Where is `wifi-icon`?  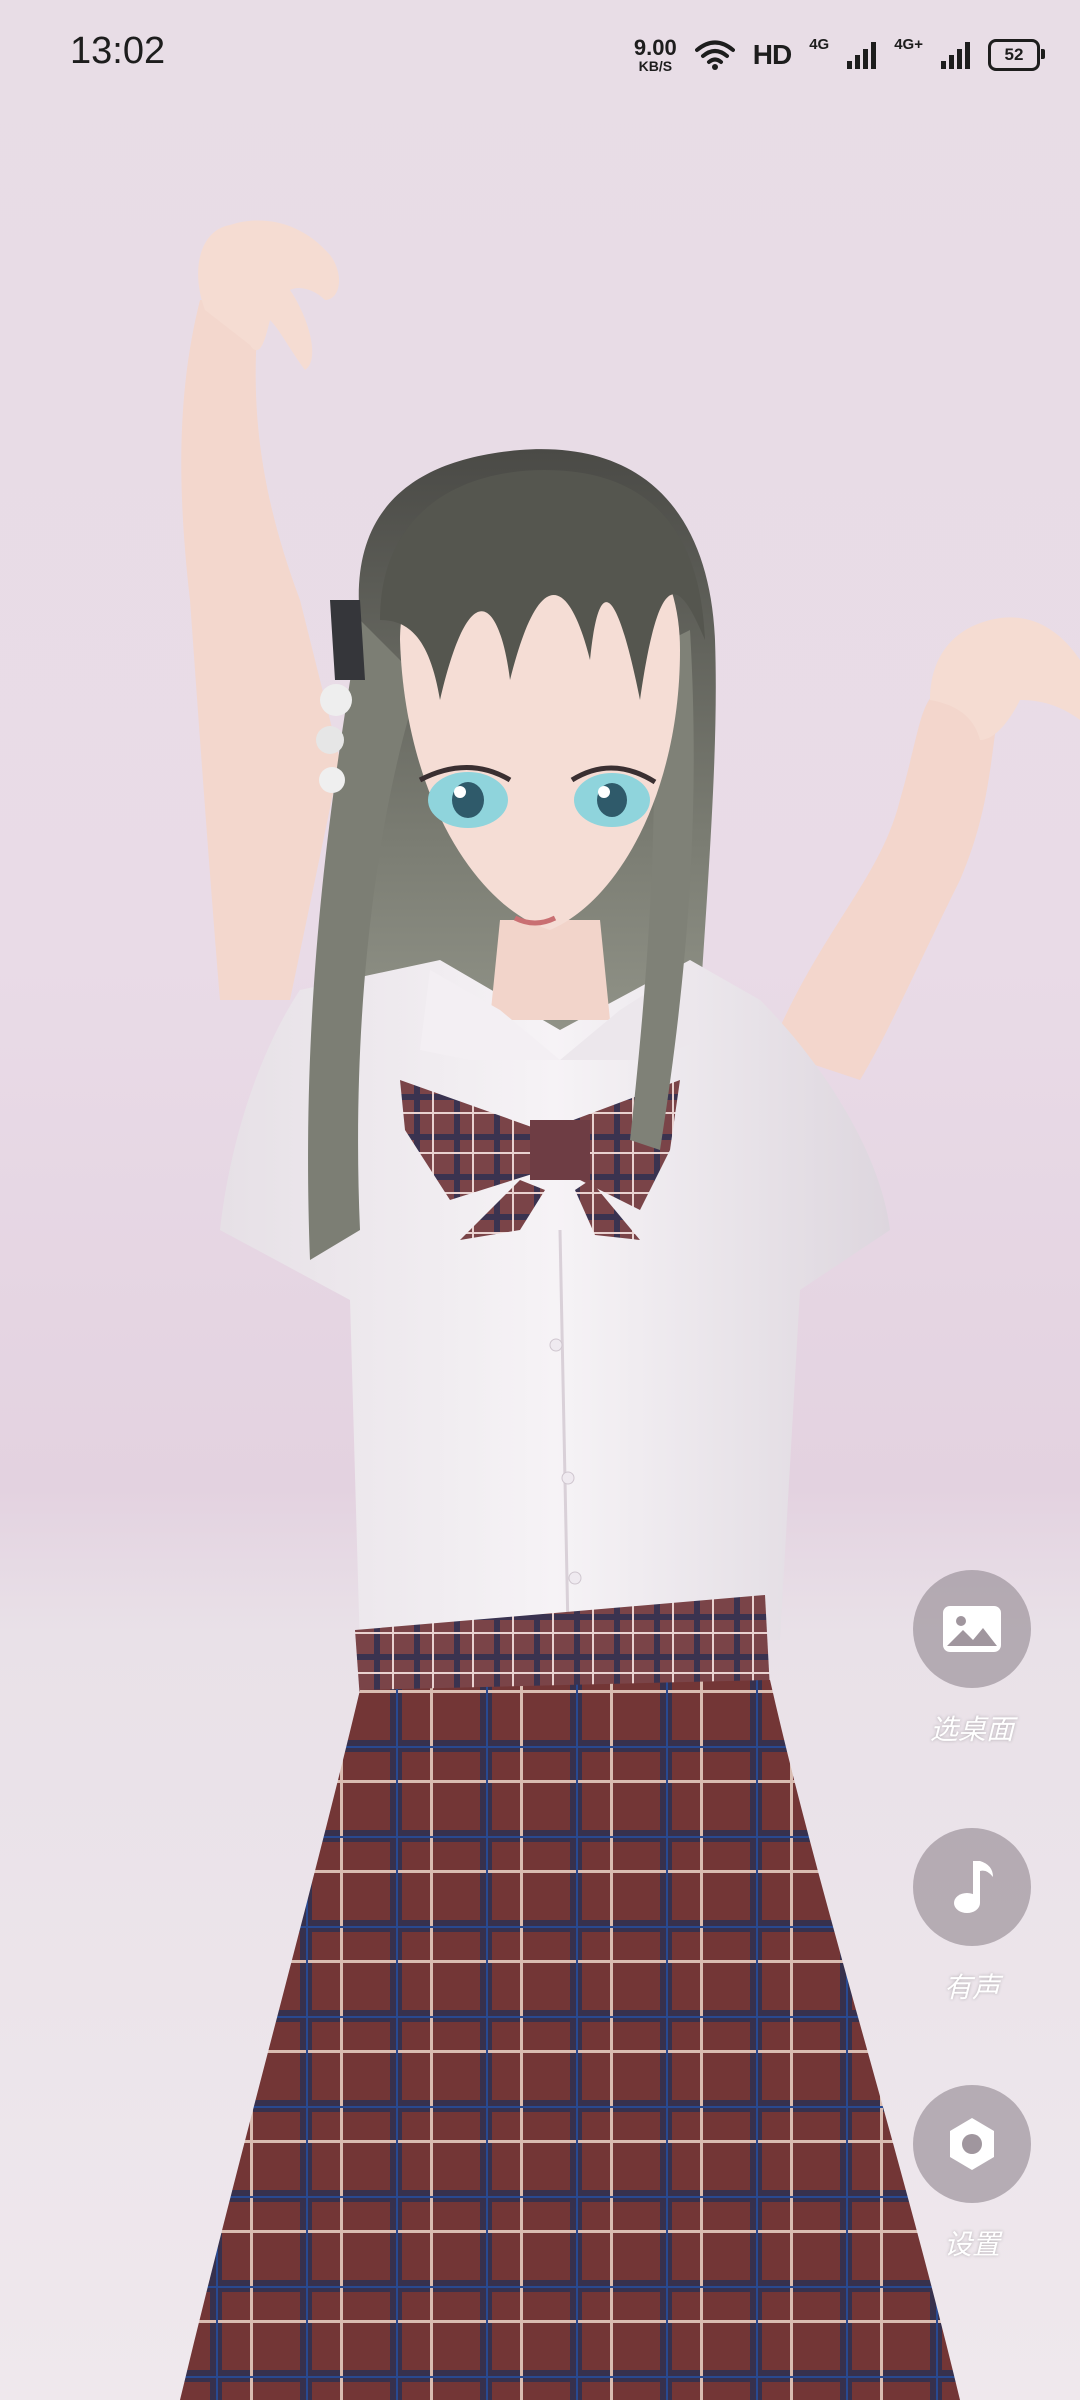 wifi-icon is located at coordinates (714, 55).